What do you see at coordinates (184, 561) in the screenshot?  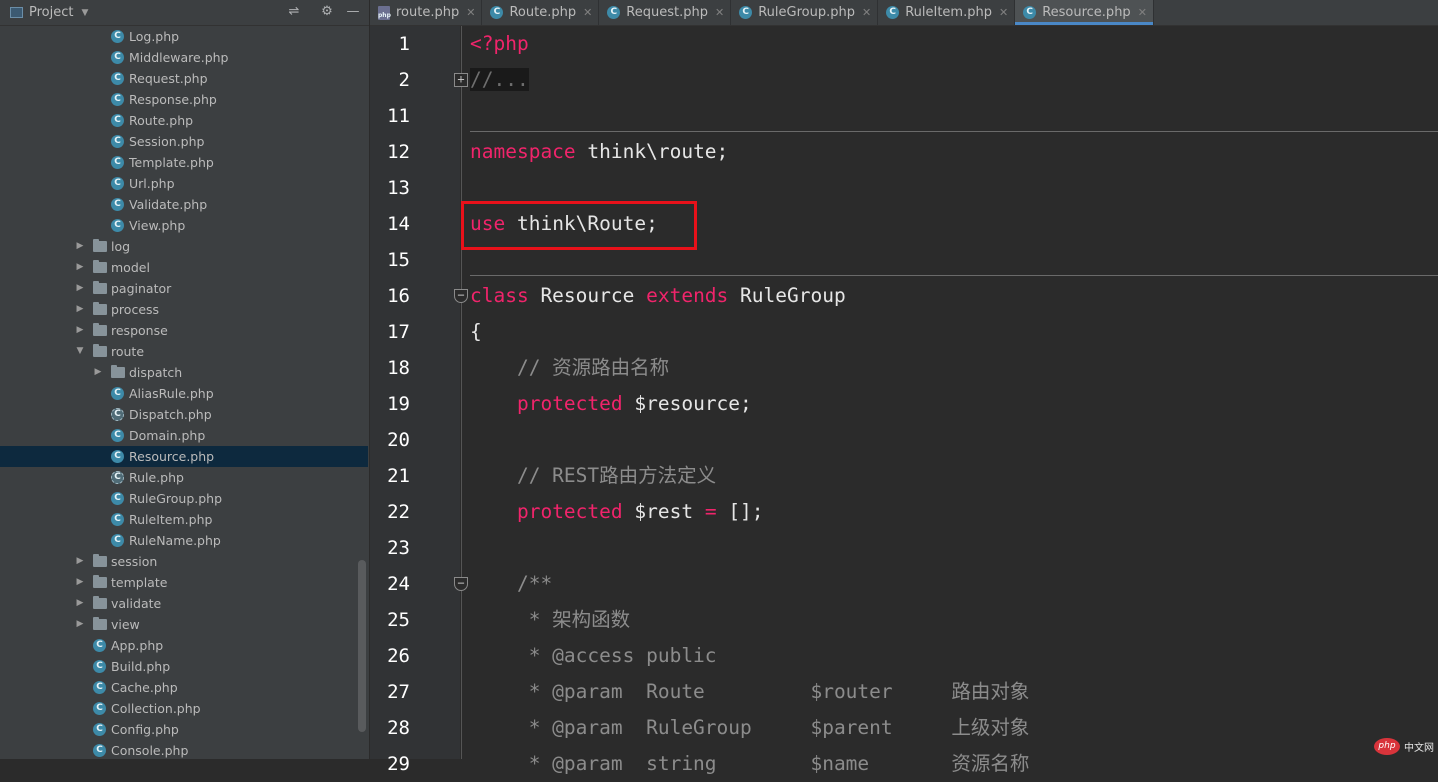 I see `tree-folder-session: ▶ session` at bounding box center [184, 561].